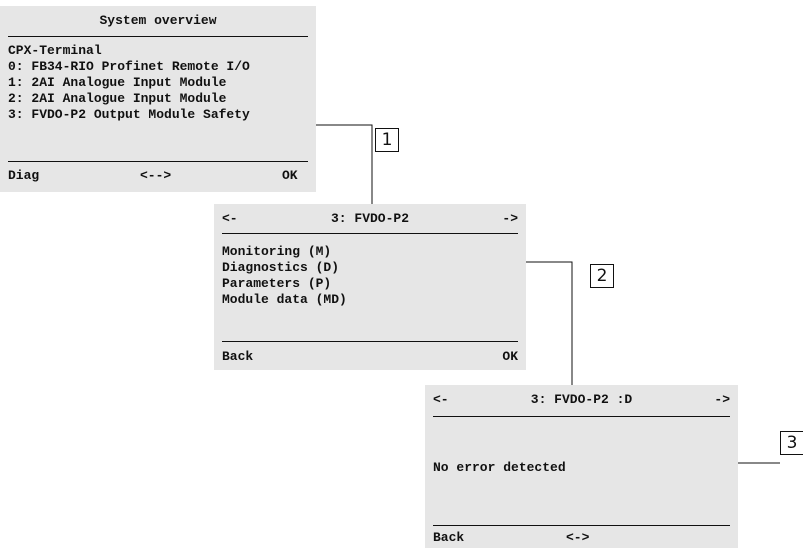  What do you see at coordinates (129, 67) in the screenshot?
I see `module-item-0: 0: FB34-RIO Profinet Remote I/O` at bounding box center [129, 67].